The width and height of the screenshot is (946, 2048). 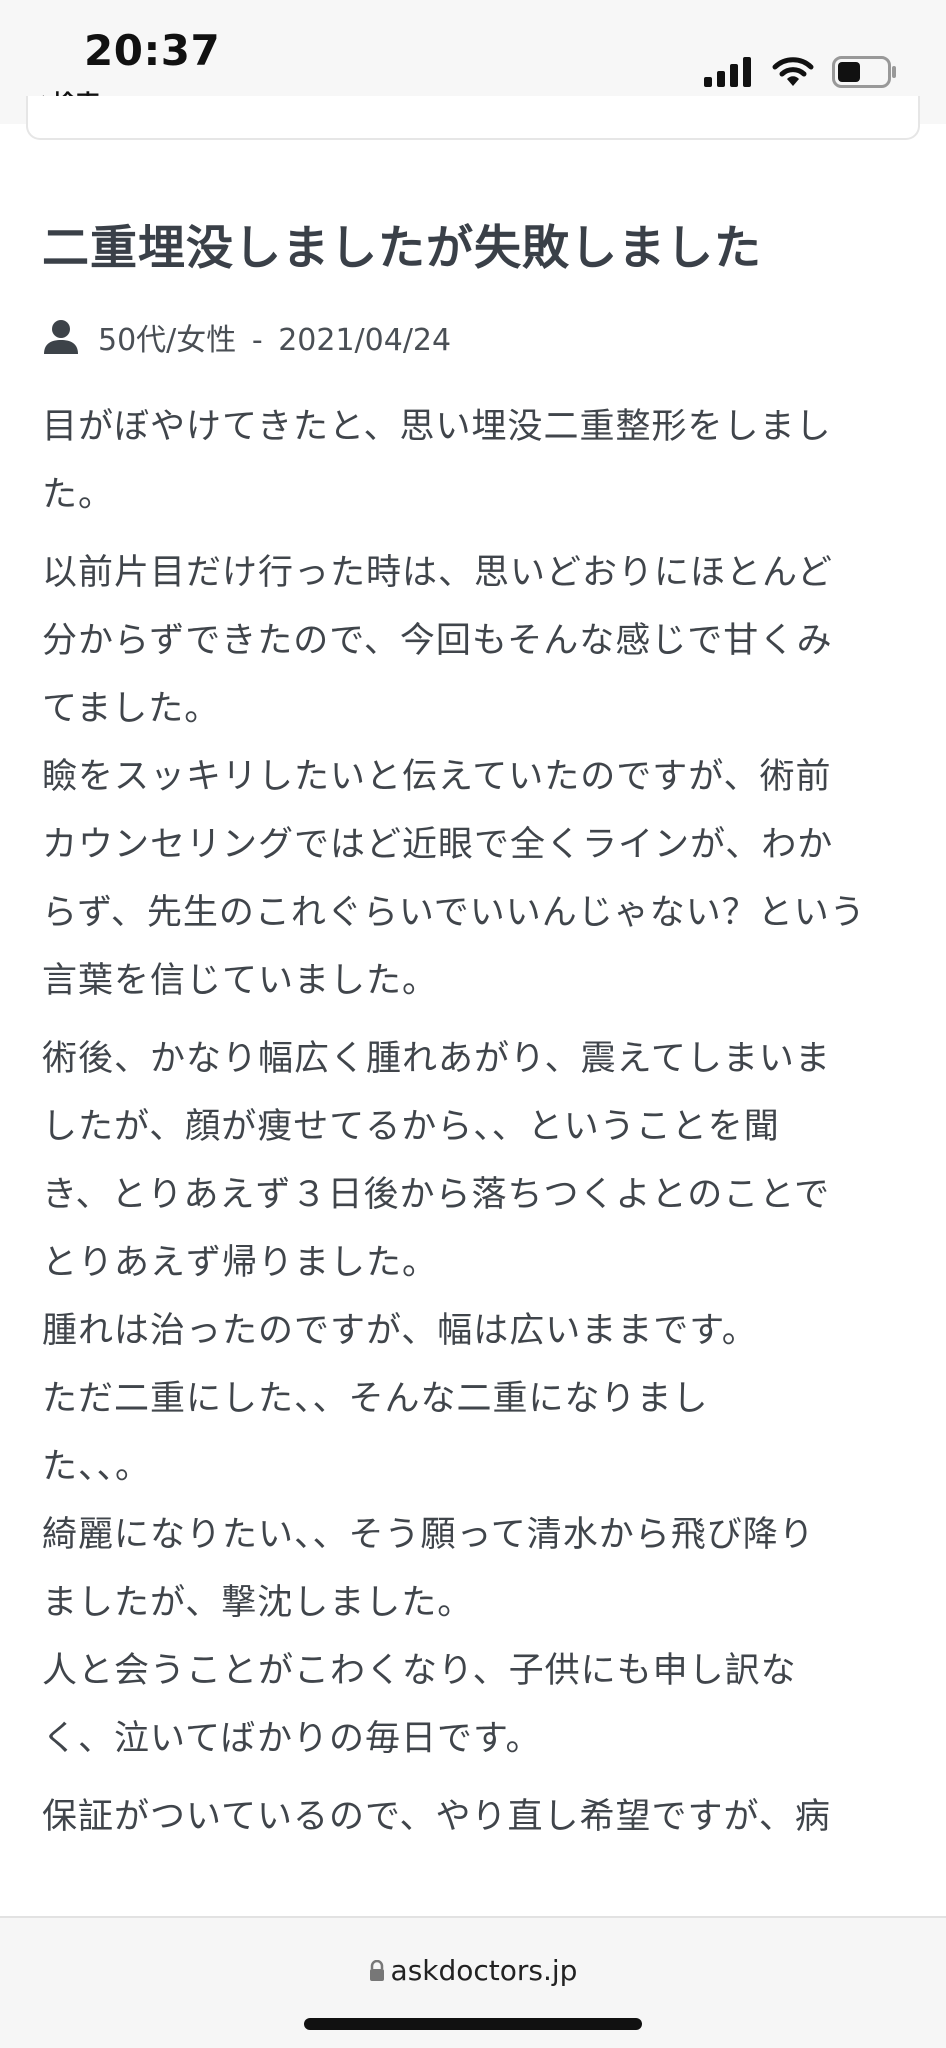 What do you see at coordinates (454, 912) in the screenshot?
I see `text-line: らず、先生のこれぐらいでいいんじゃない？という` at bounding box center [454, 912].